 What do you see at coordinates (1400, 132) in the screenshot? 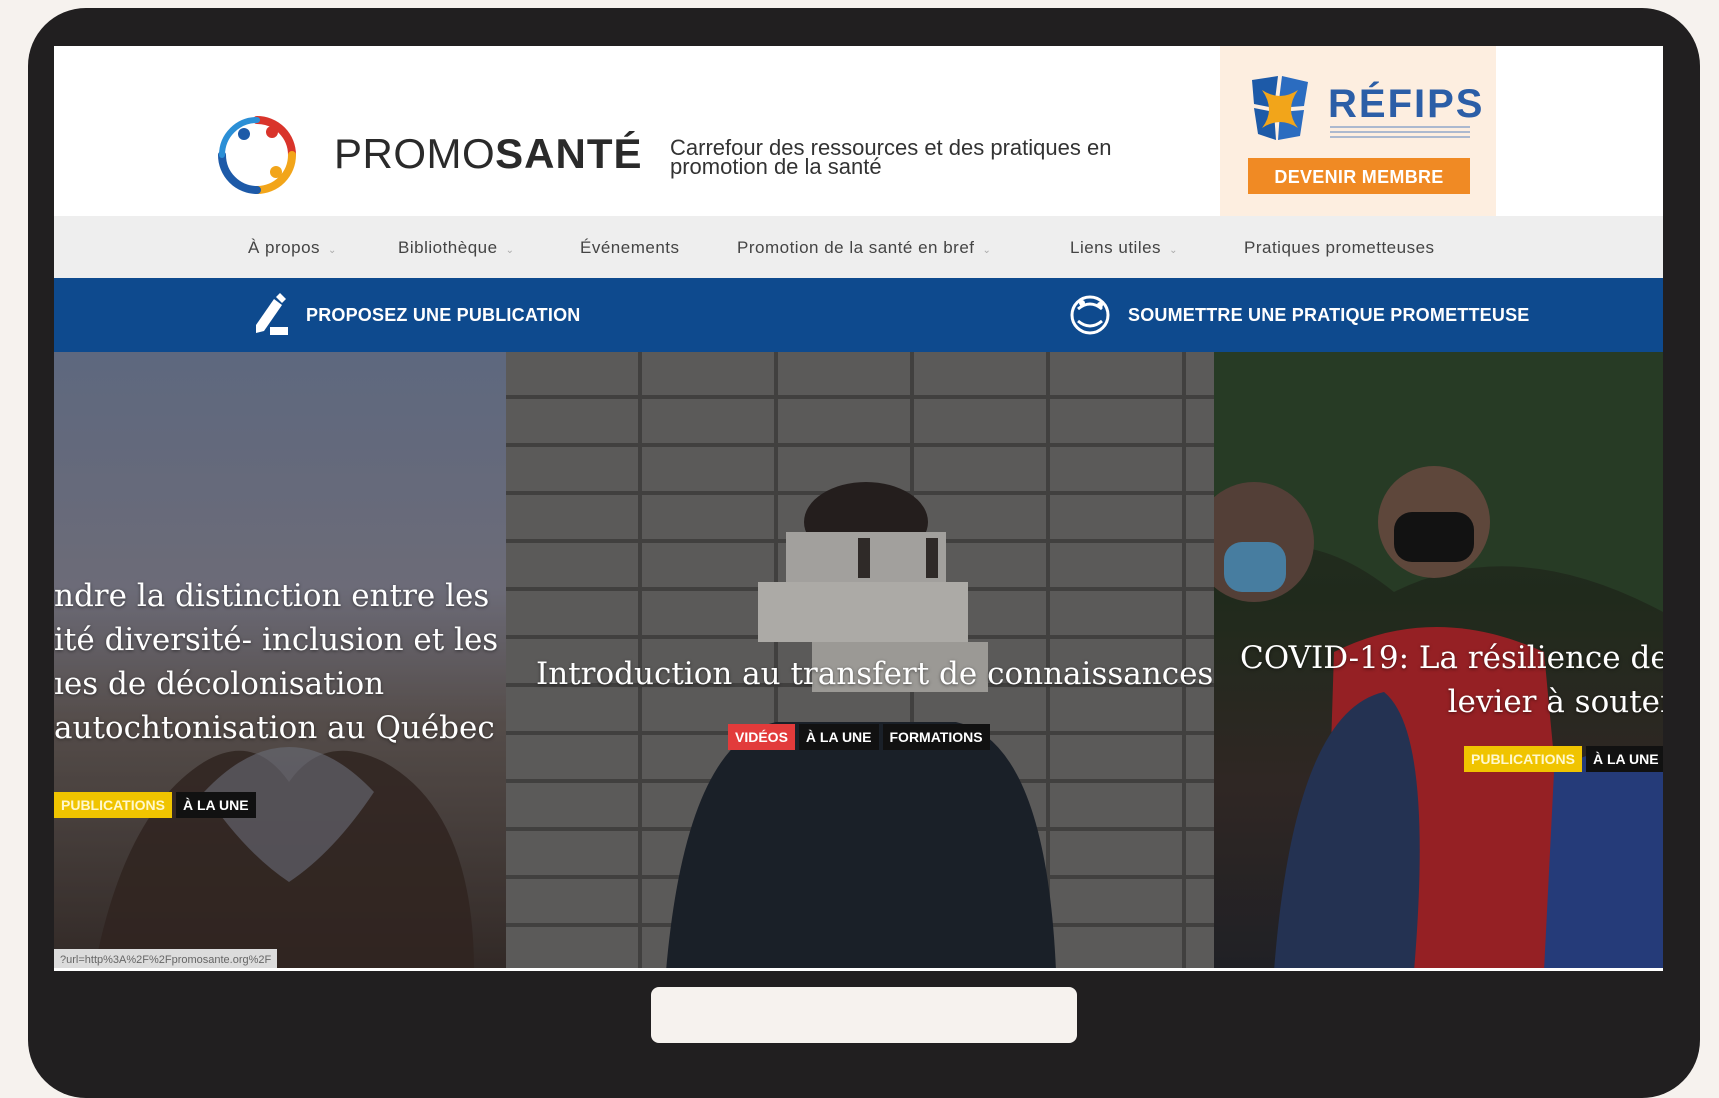
I see `refips-subtitle` at bounding box center [1400, 132].